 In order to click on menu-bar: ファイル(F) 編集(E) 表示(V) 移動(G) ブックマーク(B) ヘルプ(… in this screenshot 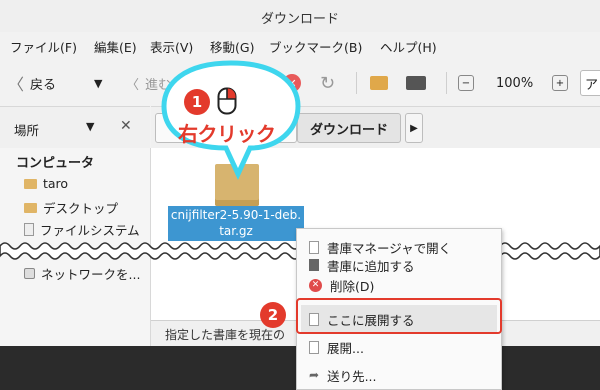, I will do `click(300, 46)`.